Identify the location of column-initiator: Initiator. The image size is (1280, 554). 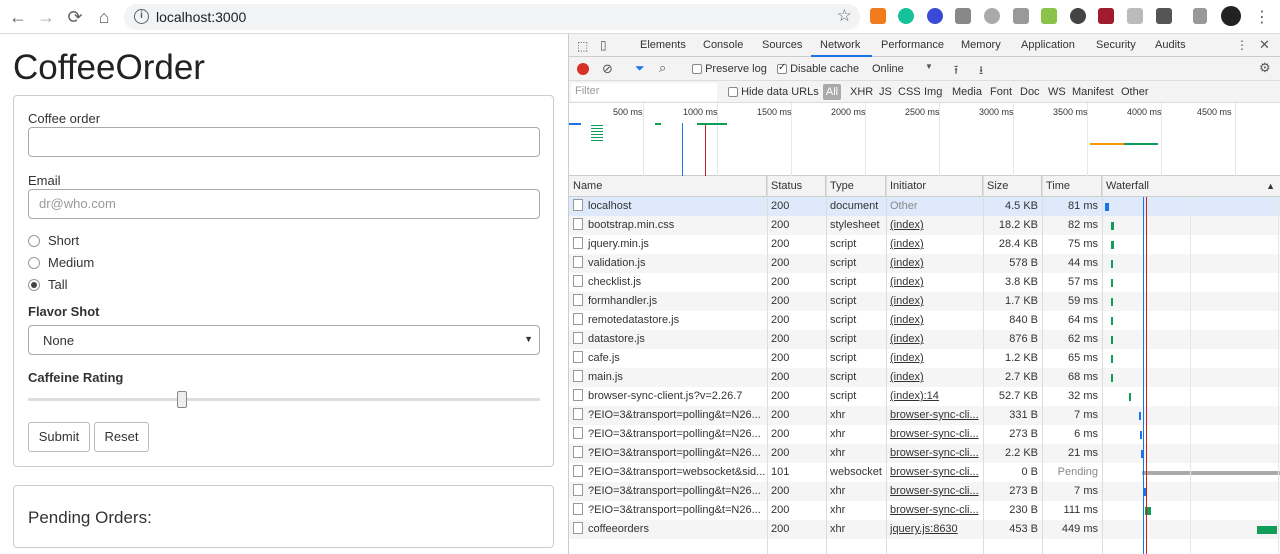
(934, 186).